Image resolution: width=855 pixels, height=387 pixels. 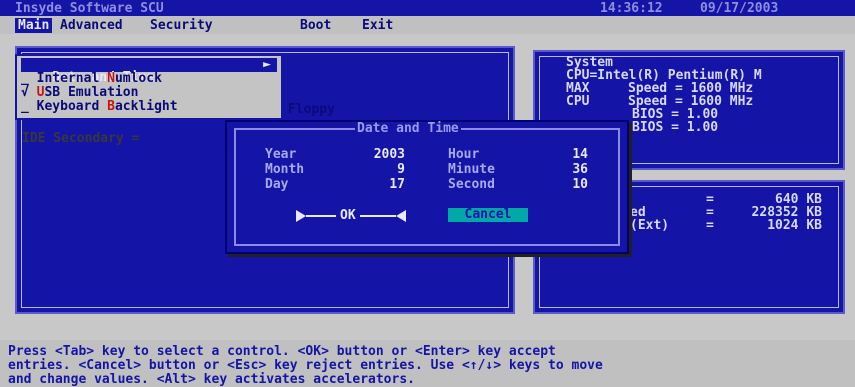 I want to click on ok-button: OK, so click(x=351, y=215).